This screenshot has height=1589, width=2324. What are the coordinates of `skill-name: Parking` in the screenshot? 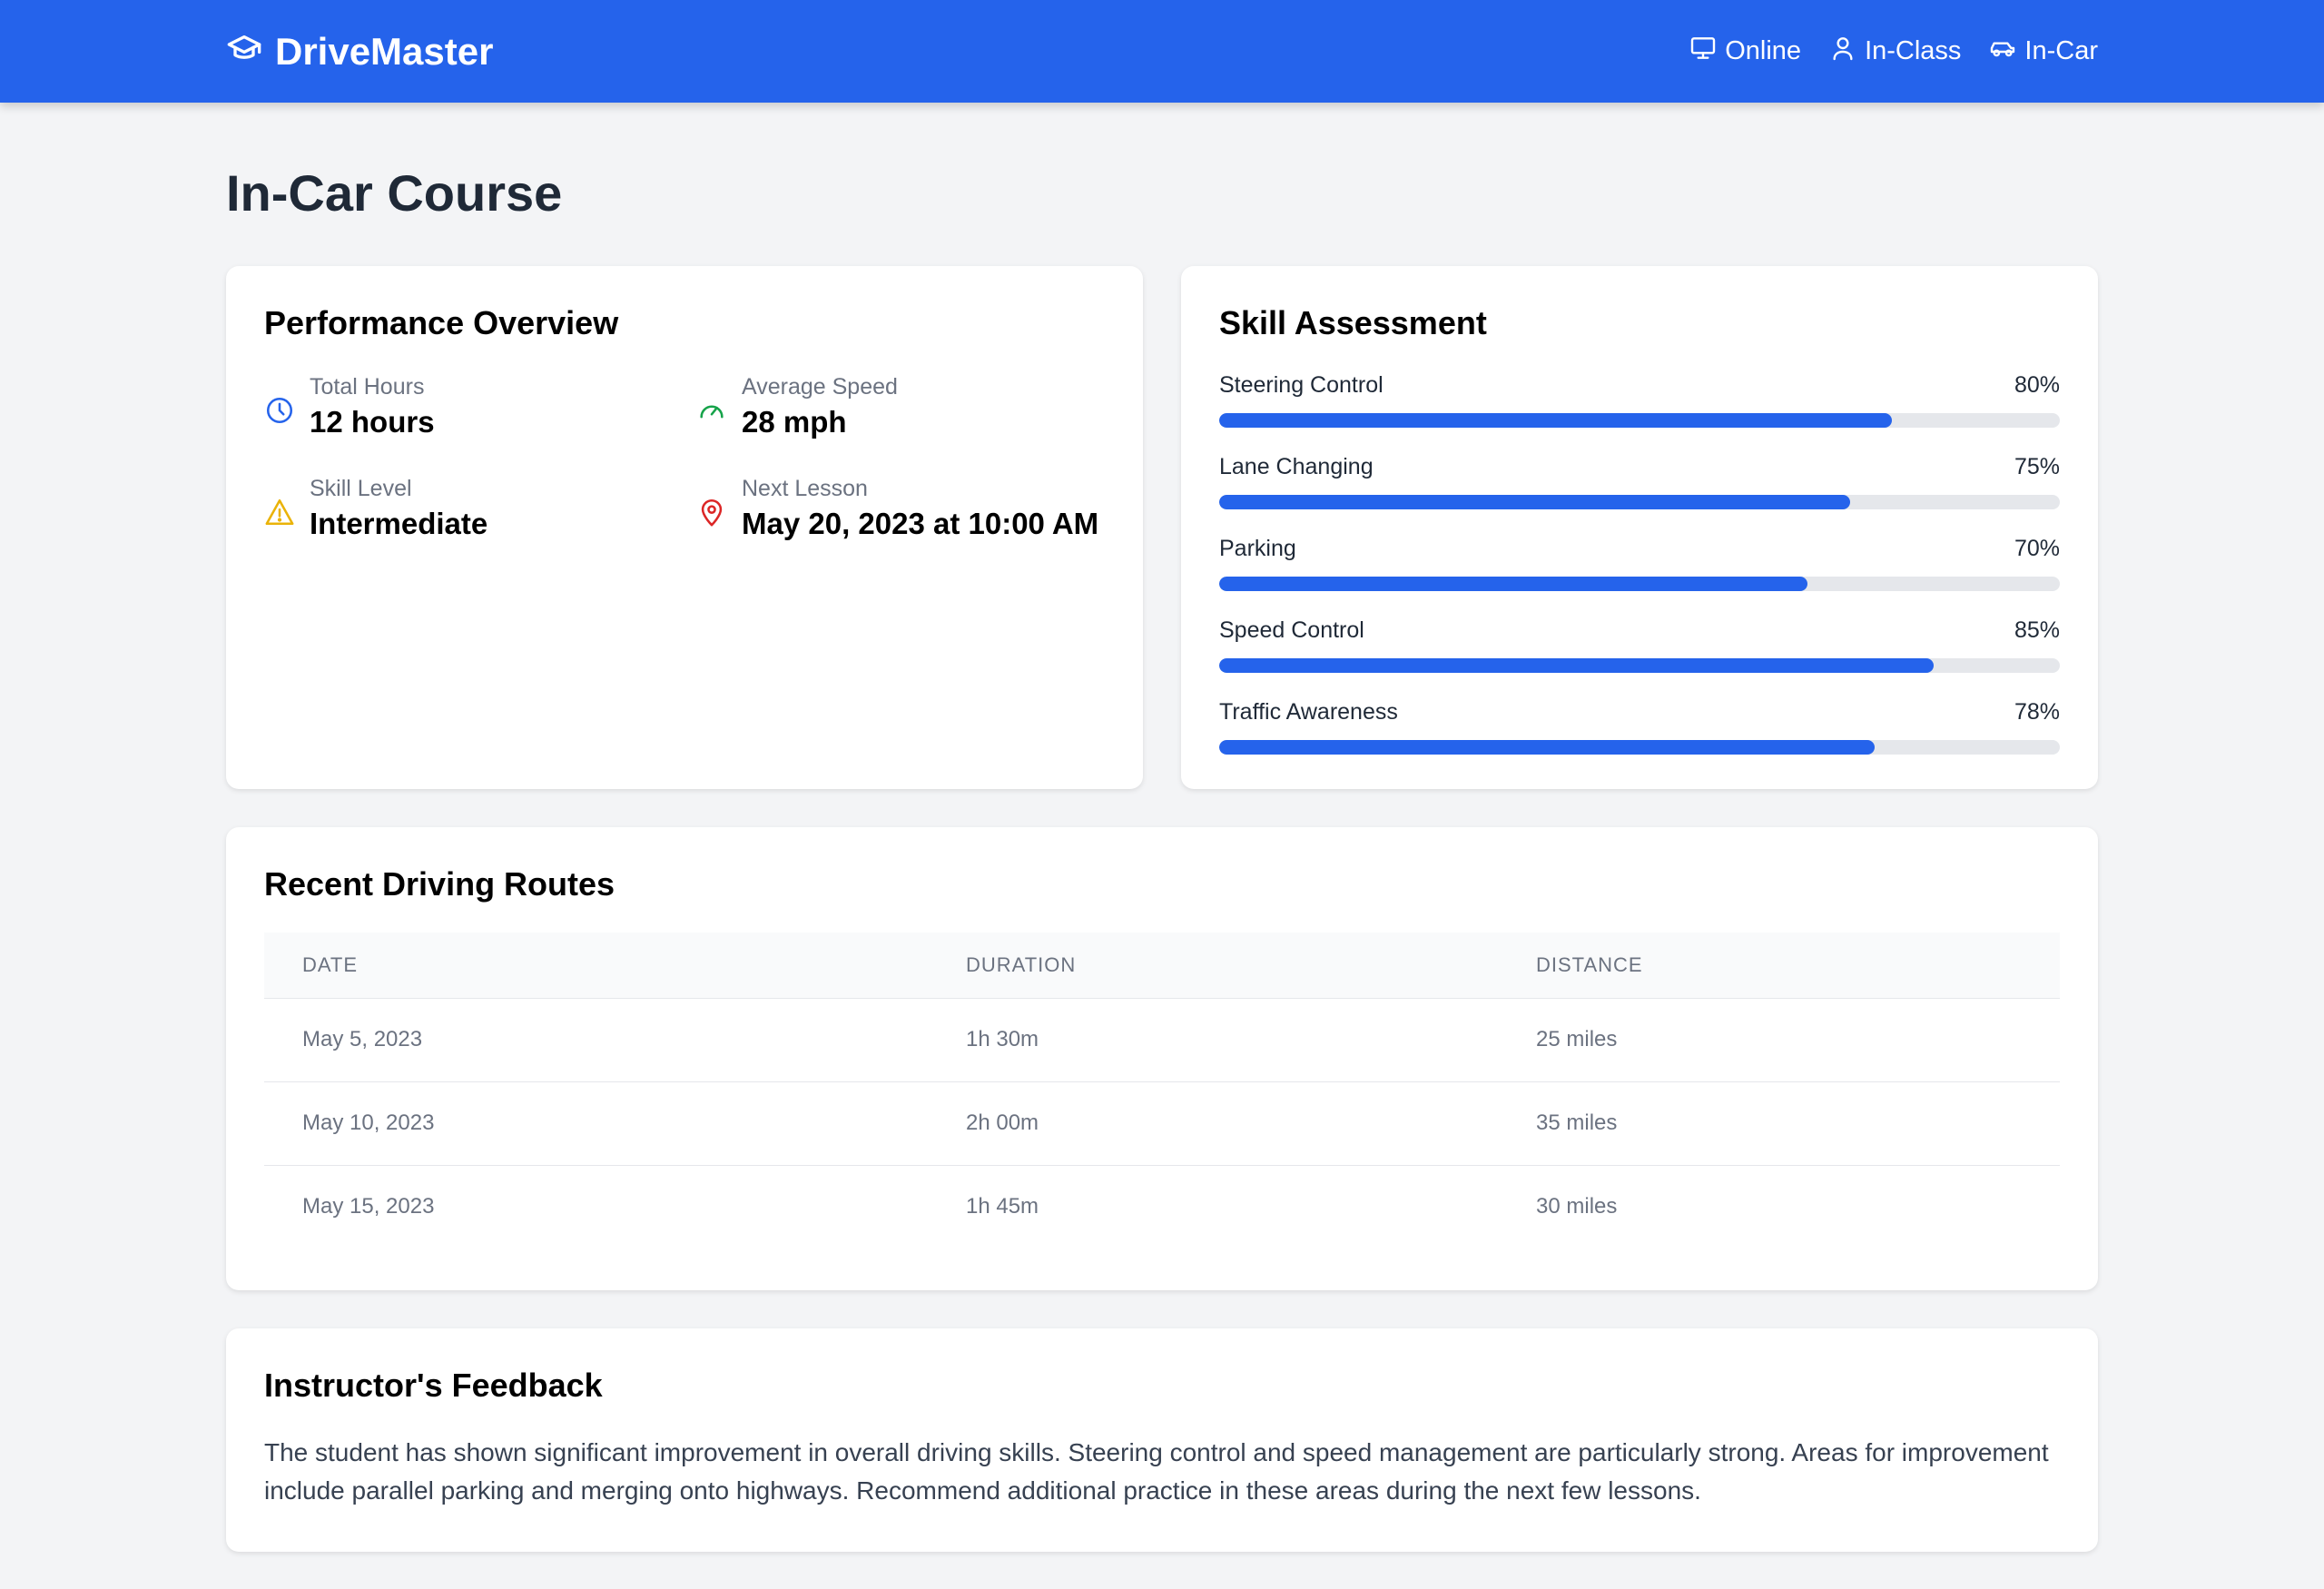 It's located at (1257, 548).